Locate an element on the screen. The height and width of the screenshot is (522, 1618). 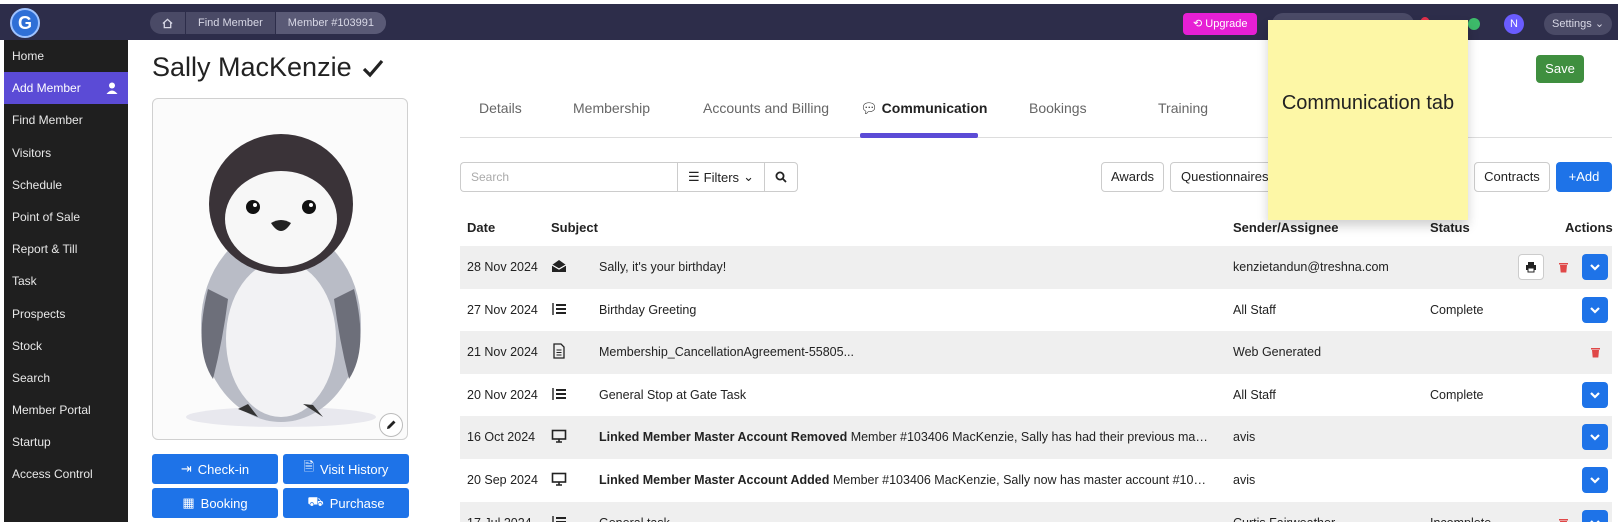
sidebar-item-task: Task is located at coordinates (66, 281).